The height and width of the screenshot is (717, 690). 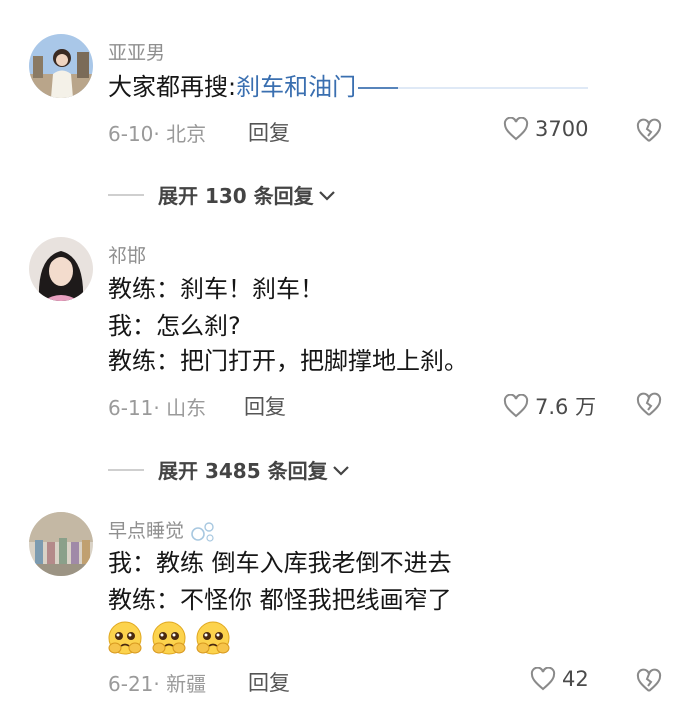 What do you see at coordinates (575, 679) in the screenshot?
I see `like-count: 42` at bounding box center [575, 679].